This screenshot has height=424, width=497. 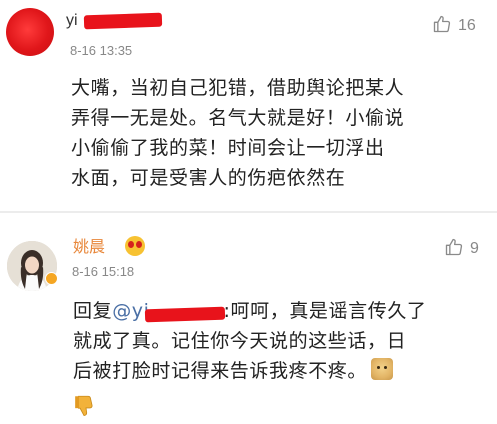 I want to click on reply-prefix: 回复, so click(x=93, y=311).